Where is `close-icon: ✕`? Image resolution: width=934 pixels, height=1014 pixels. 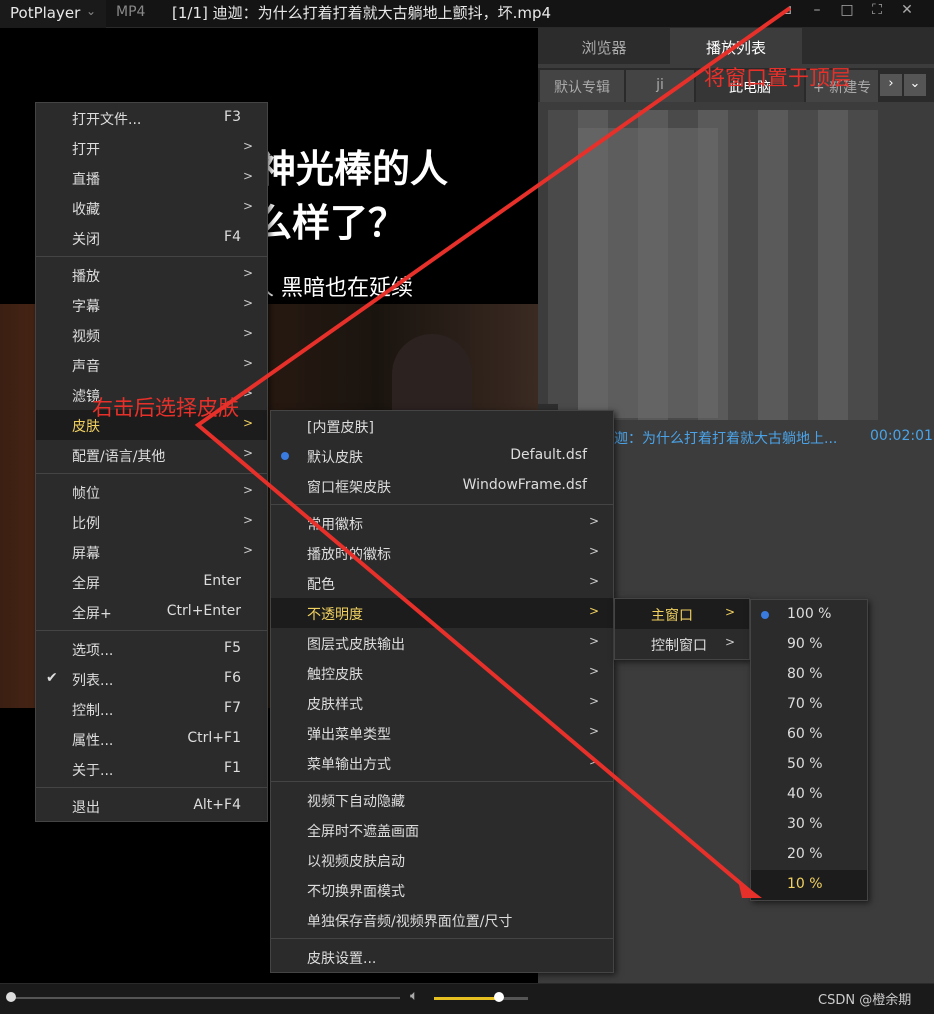
close-icon: ✕ is located at coordinates (907, 14).